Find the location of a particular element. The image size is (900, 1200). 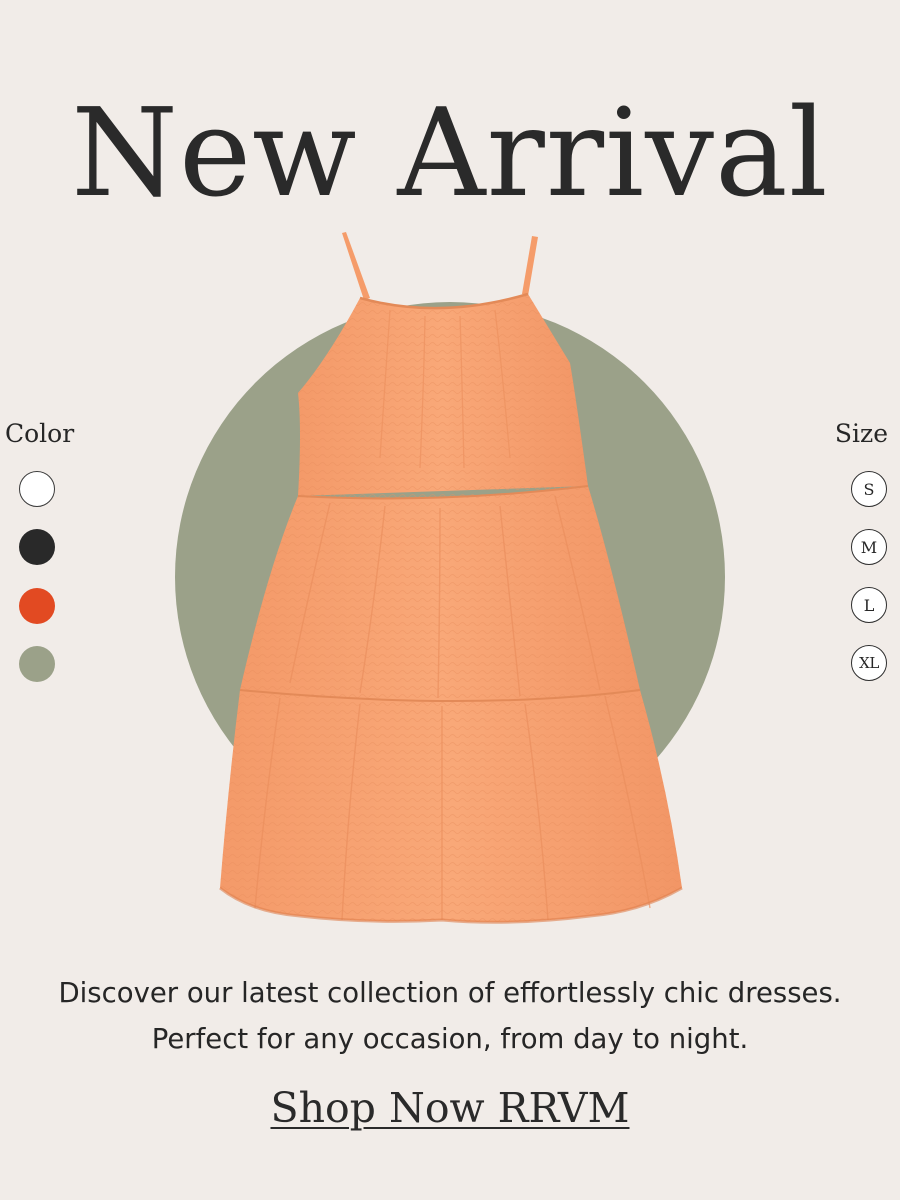

page-title: New Arrival is located at coordinates (450, 153).